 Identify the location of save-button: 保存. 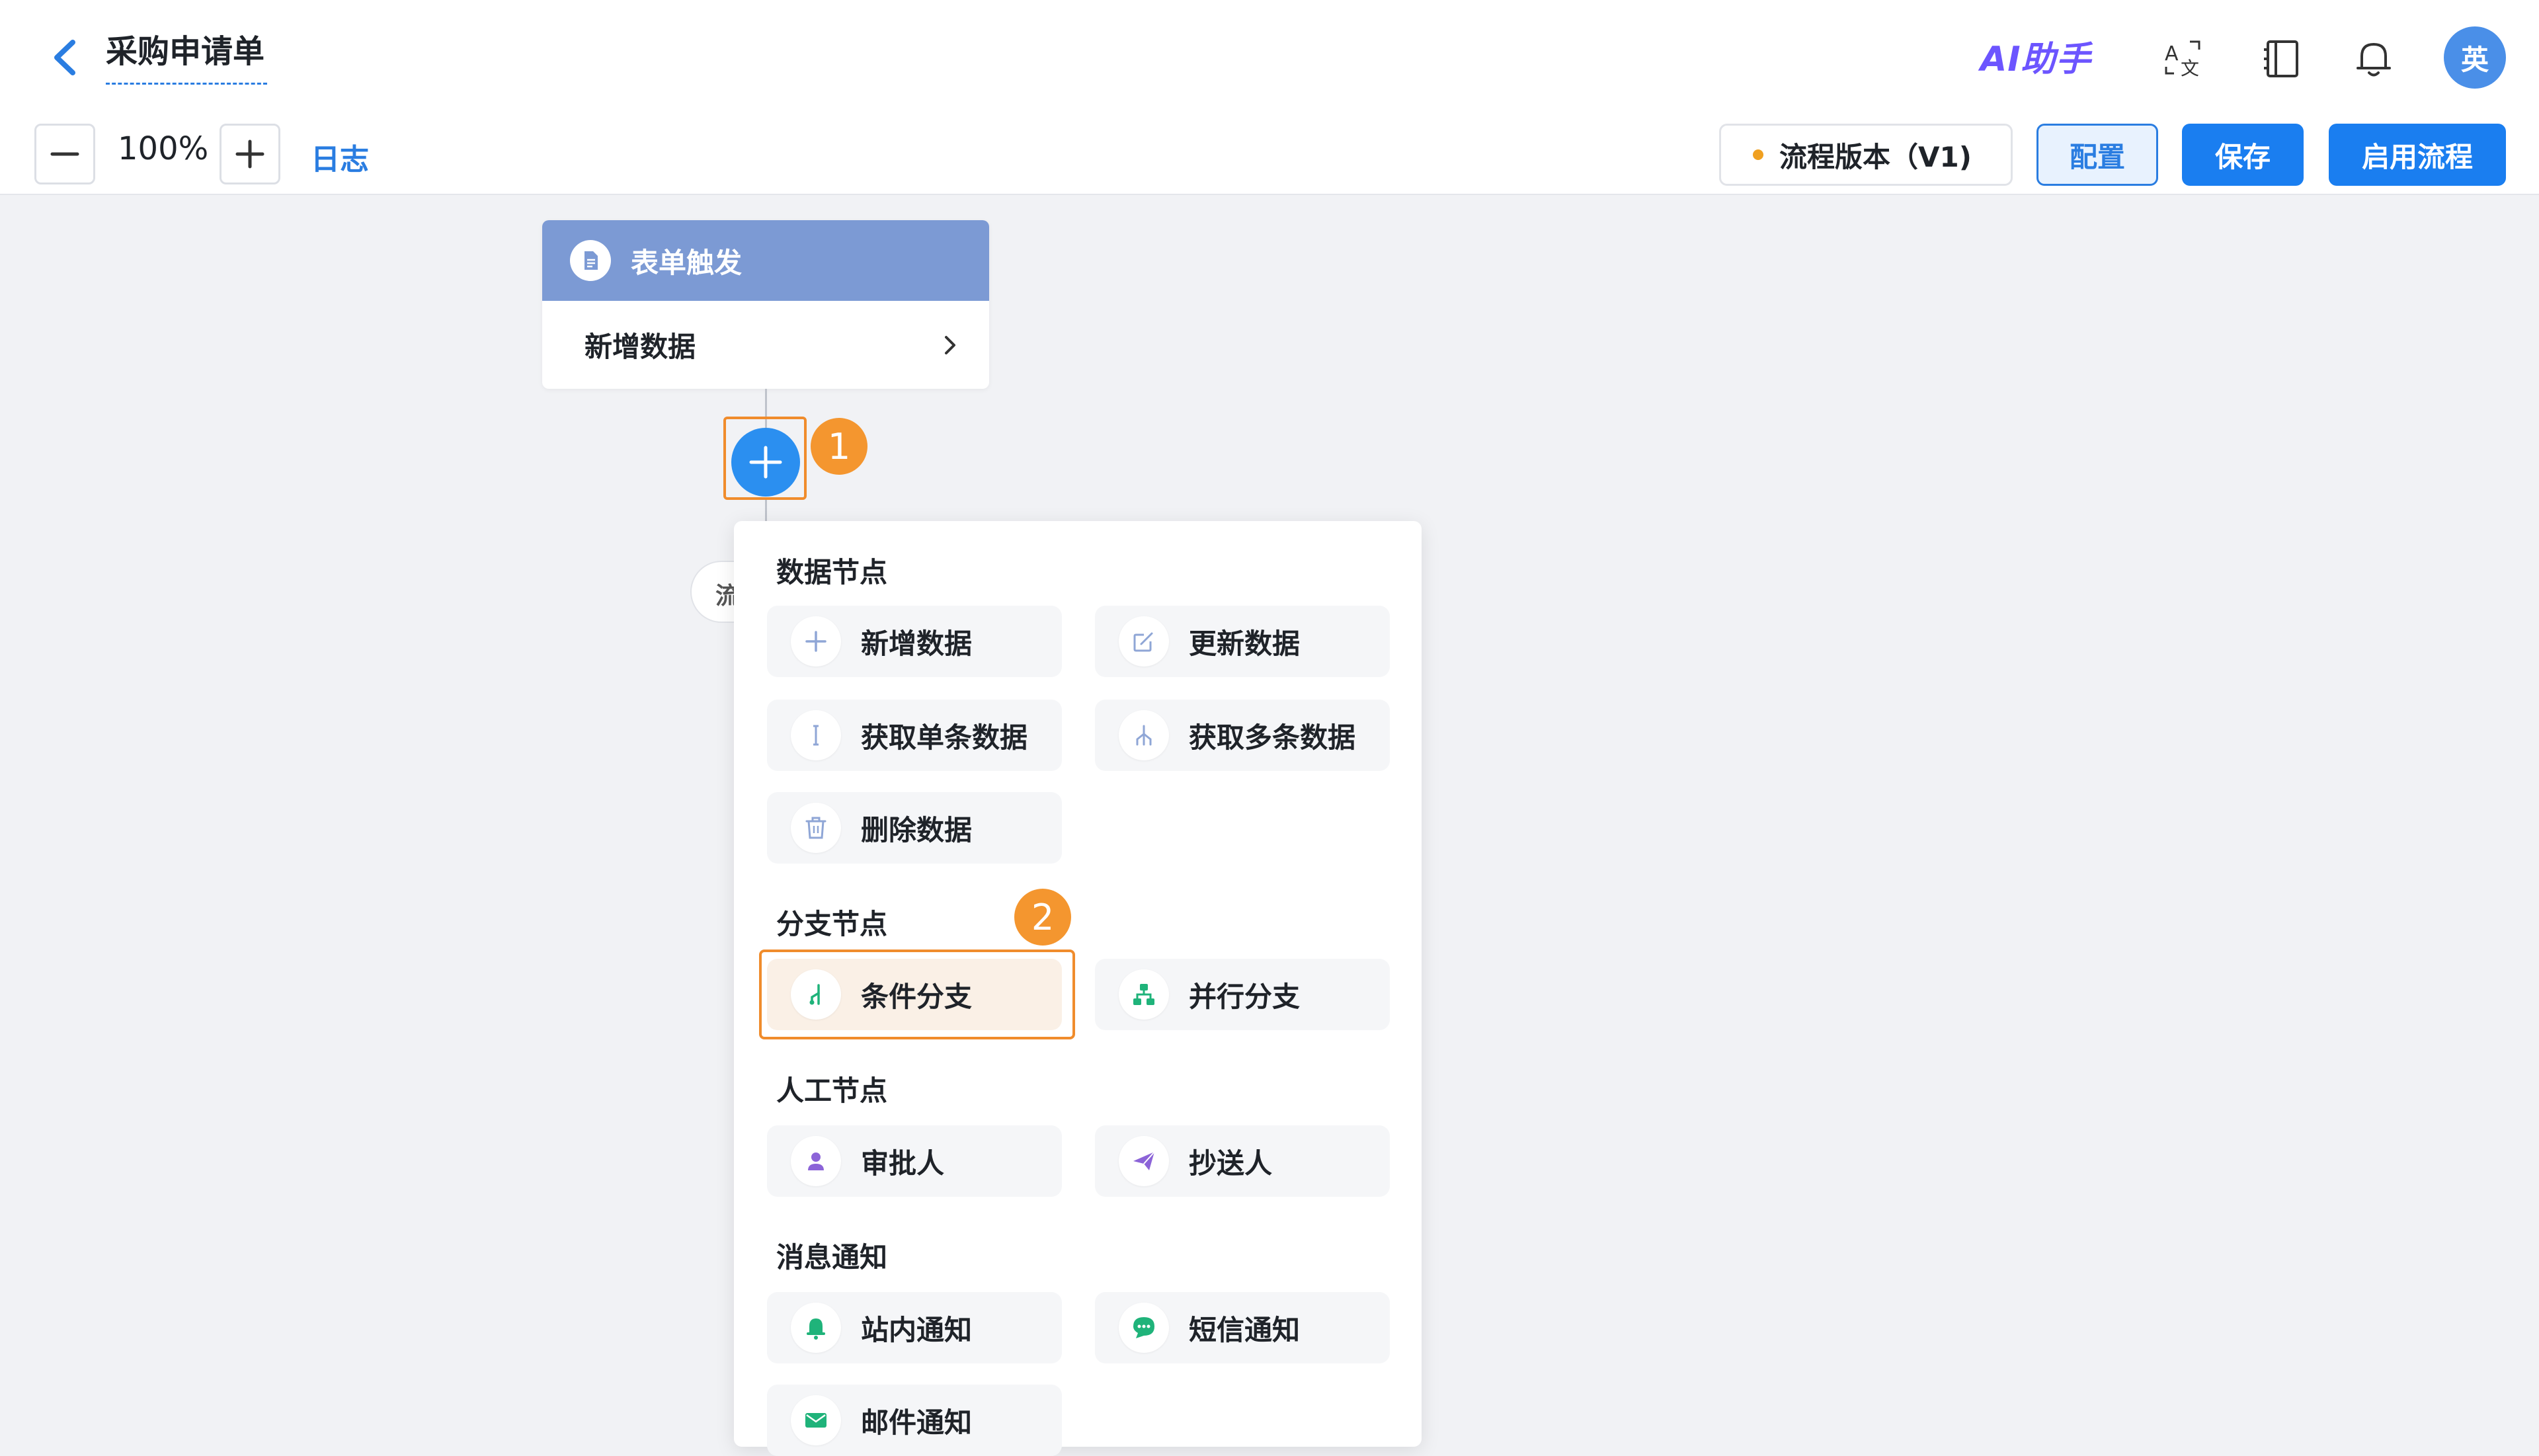
(2243, 155).